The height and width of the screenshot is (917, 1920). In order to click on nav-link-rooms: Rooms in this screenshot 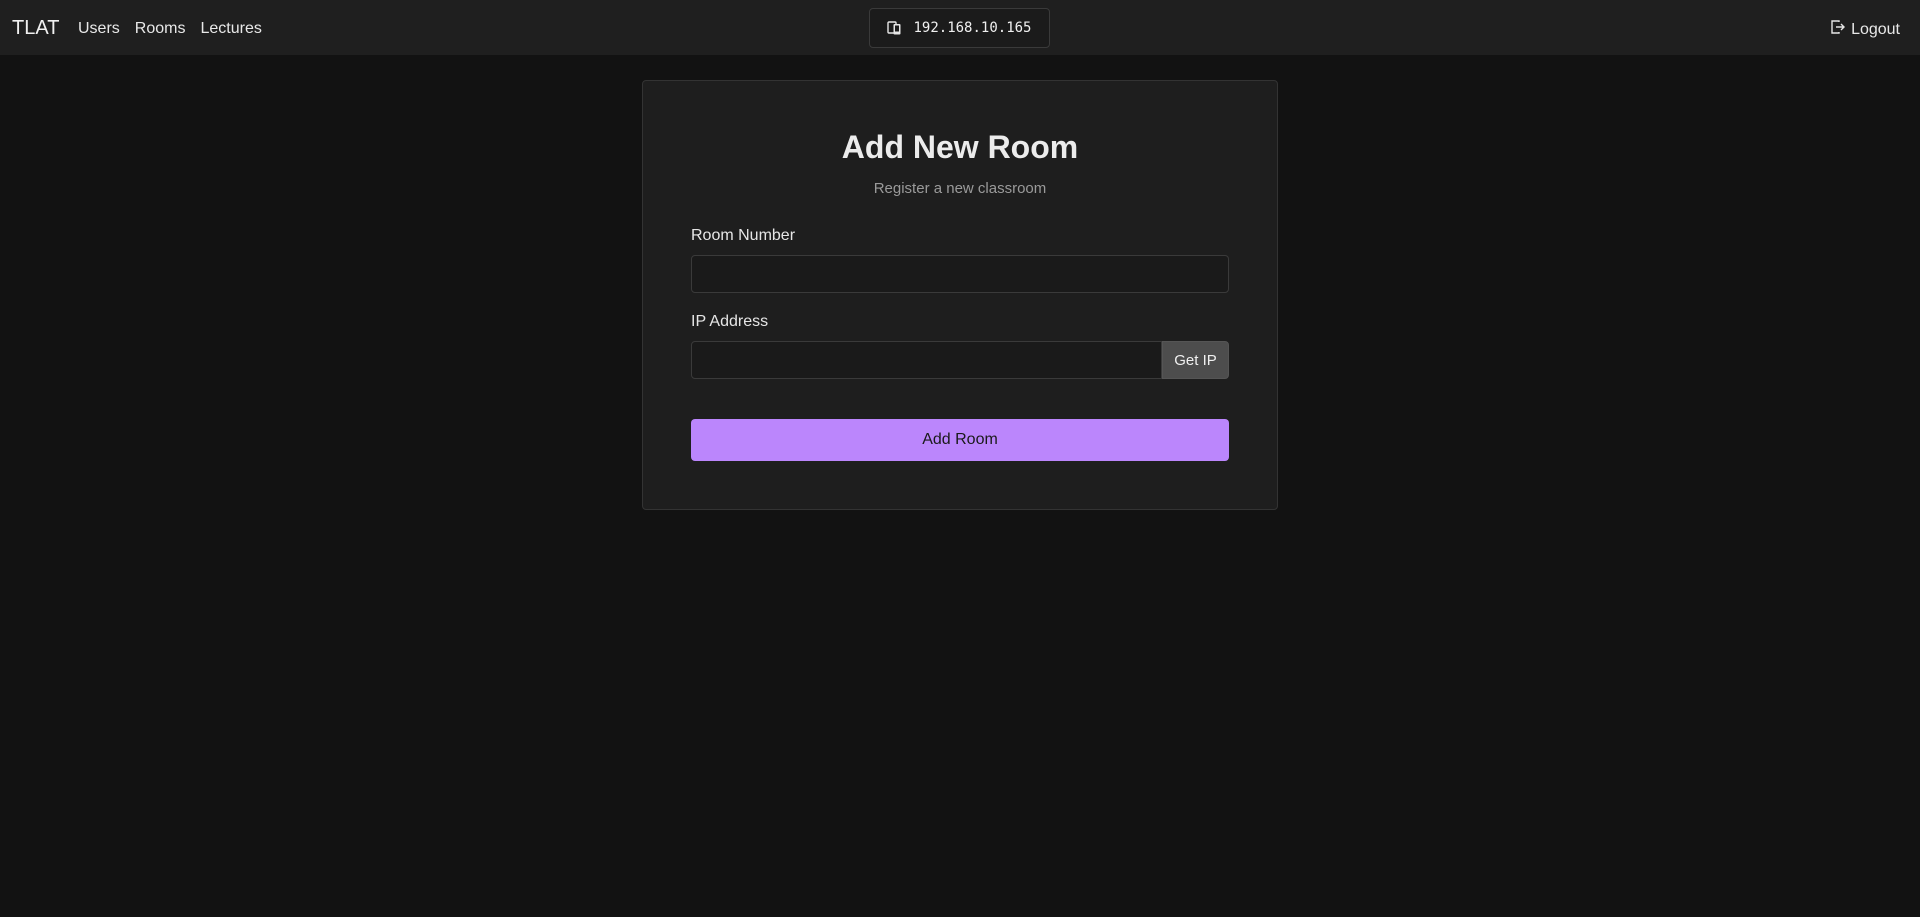, I will do `click(160, 28)`.